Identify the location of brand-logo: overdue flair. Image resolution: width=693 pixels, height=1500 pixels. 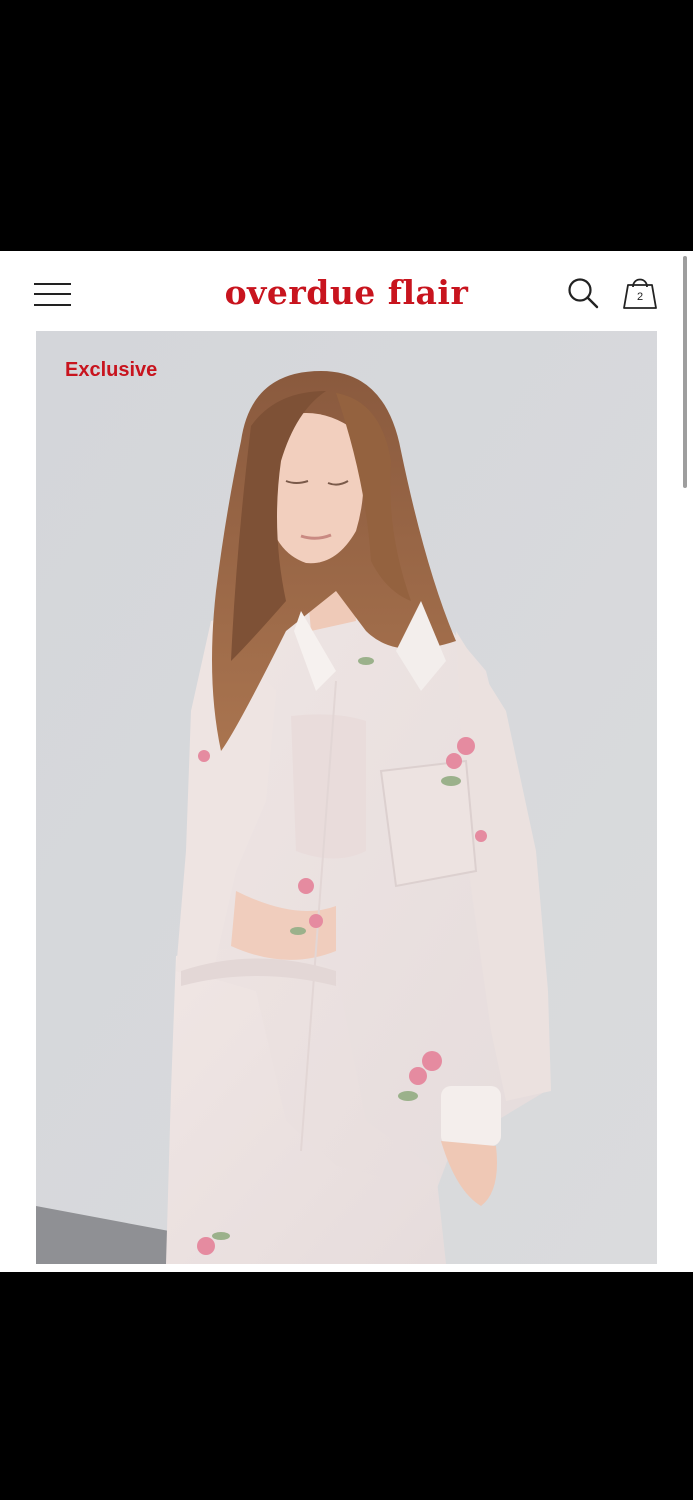
(346, 293).